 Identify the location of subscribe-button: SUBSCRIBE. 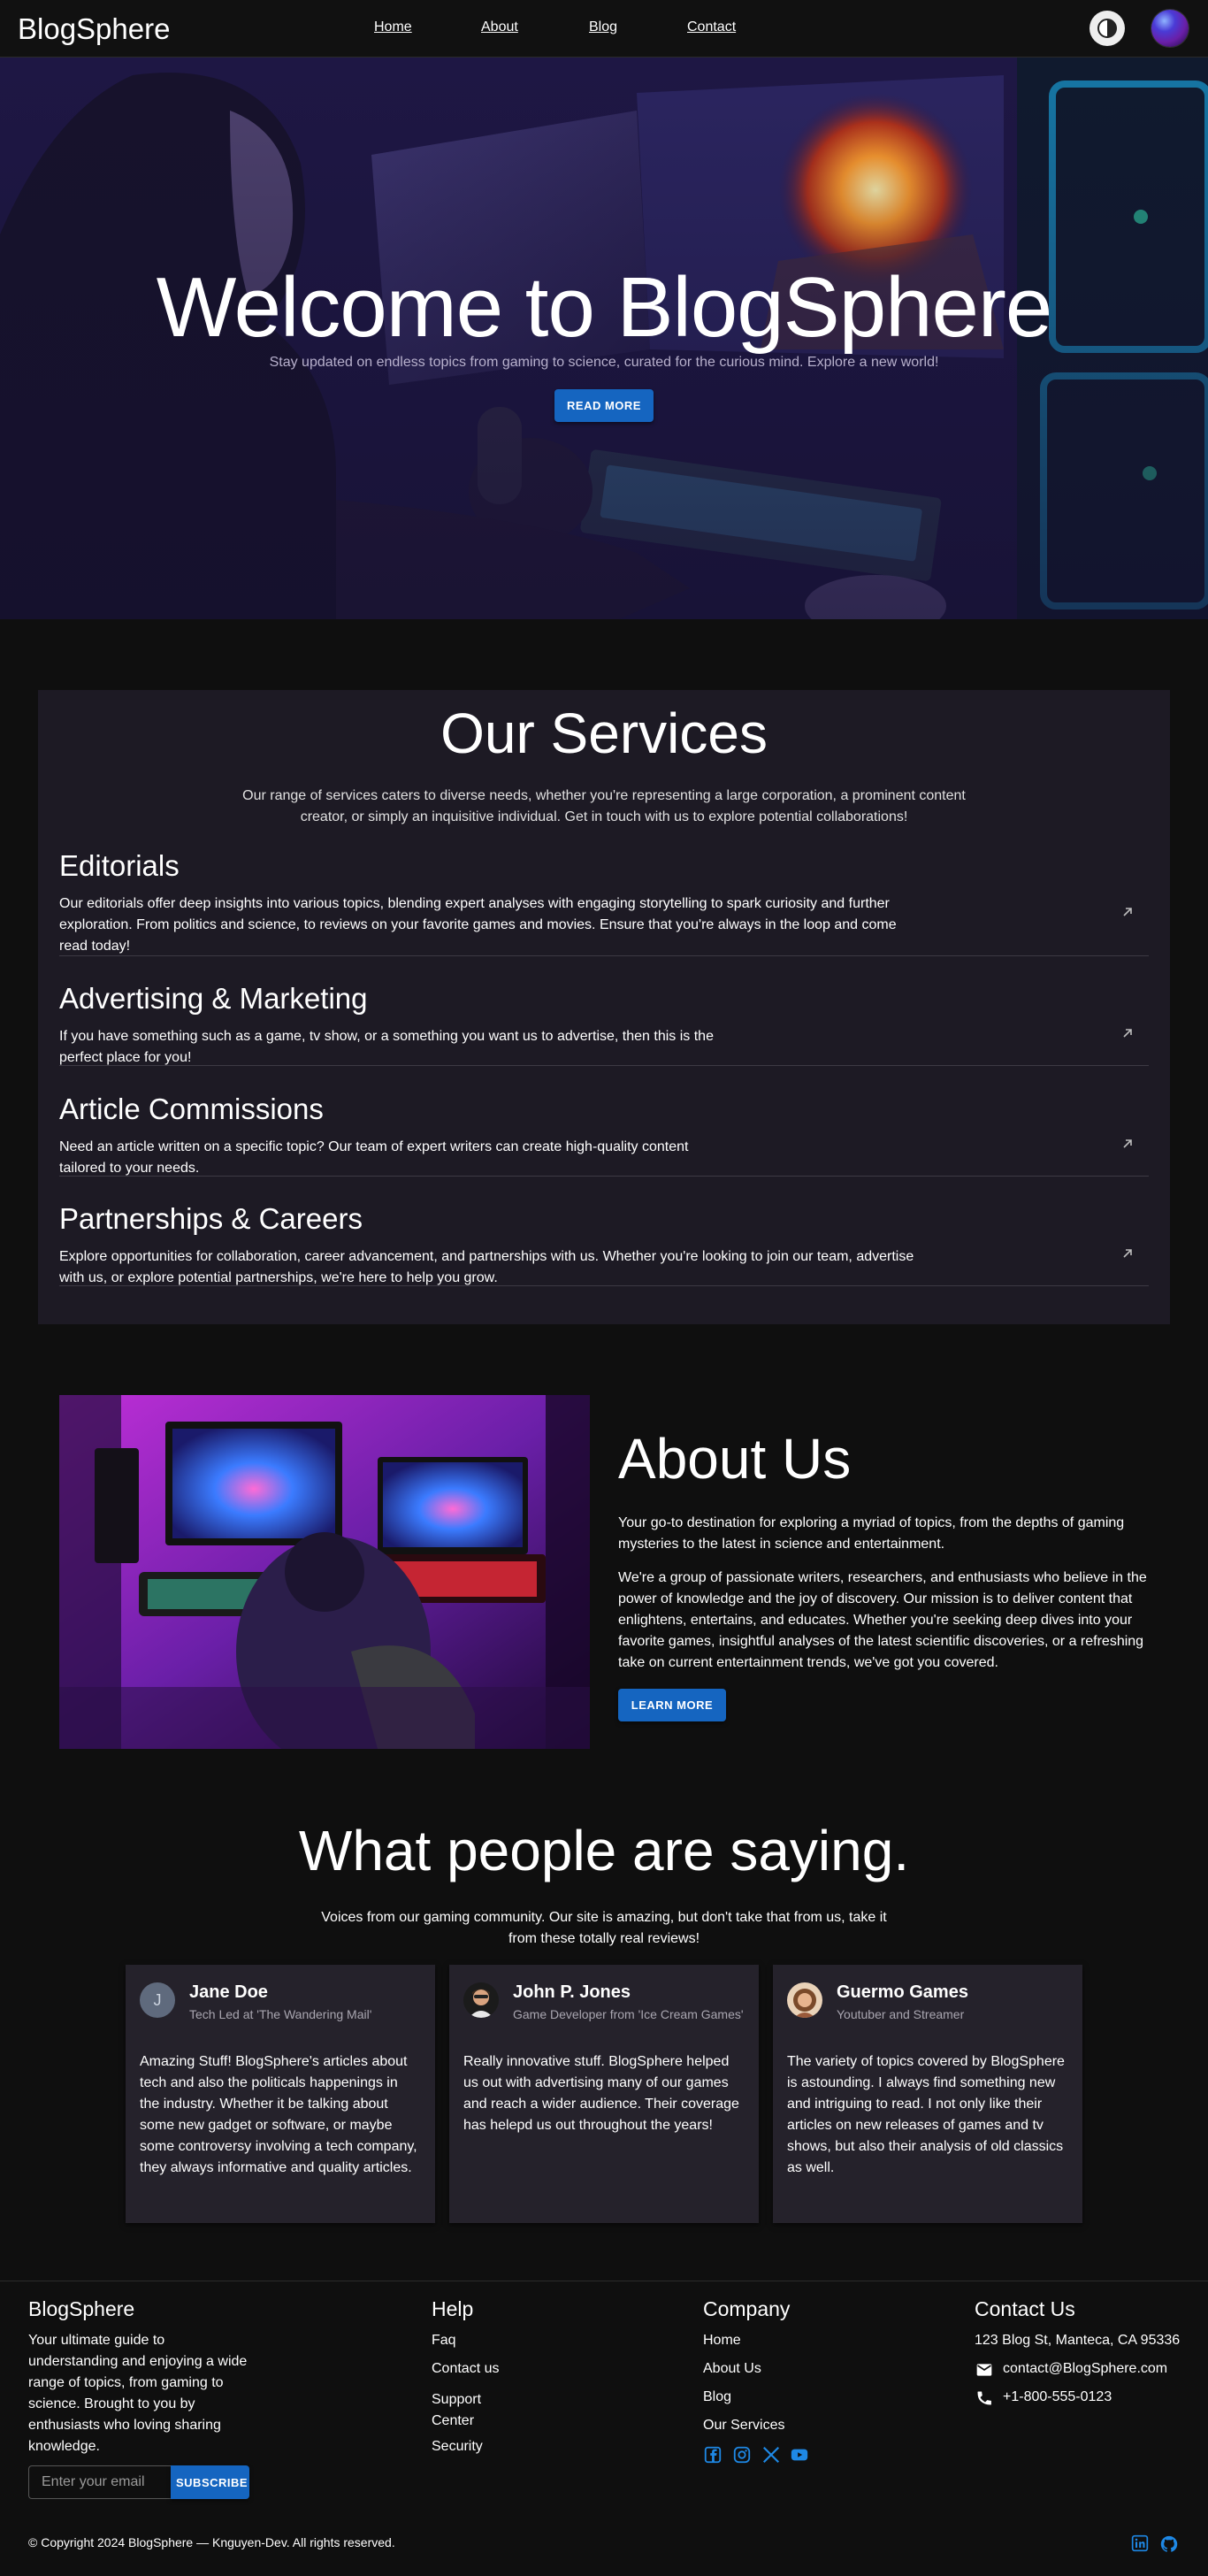
(210, 2482).